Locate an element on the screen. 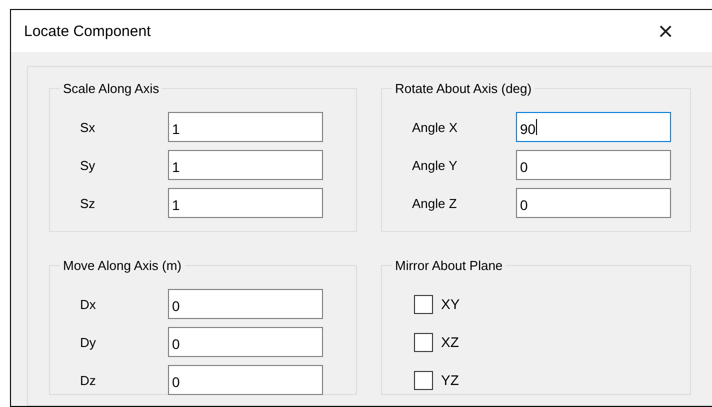 This screenshot has width=712, height=407. input-field: 90 is located at coordinates (593, 127).